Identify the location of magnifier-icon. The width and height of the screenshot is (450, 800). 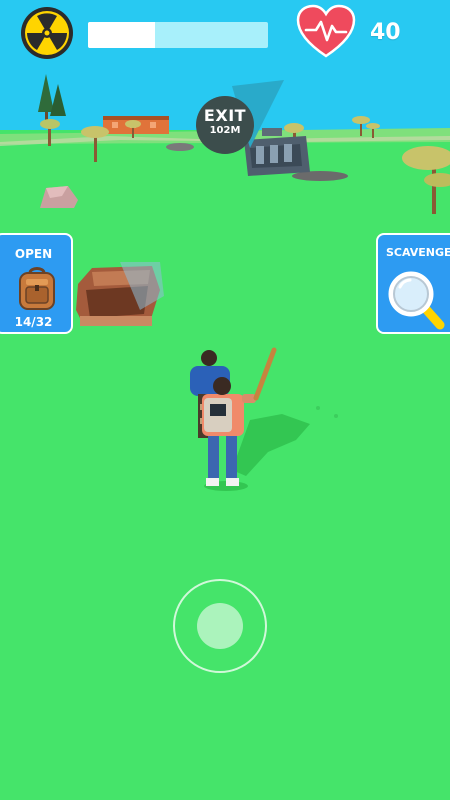
(416, 299).